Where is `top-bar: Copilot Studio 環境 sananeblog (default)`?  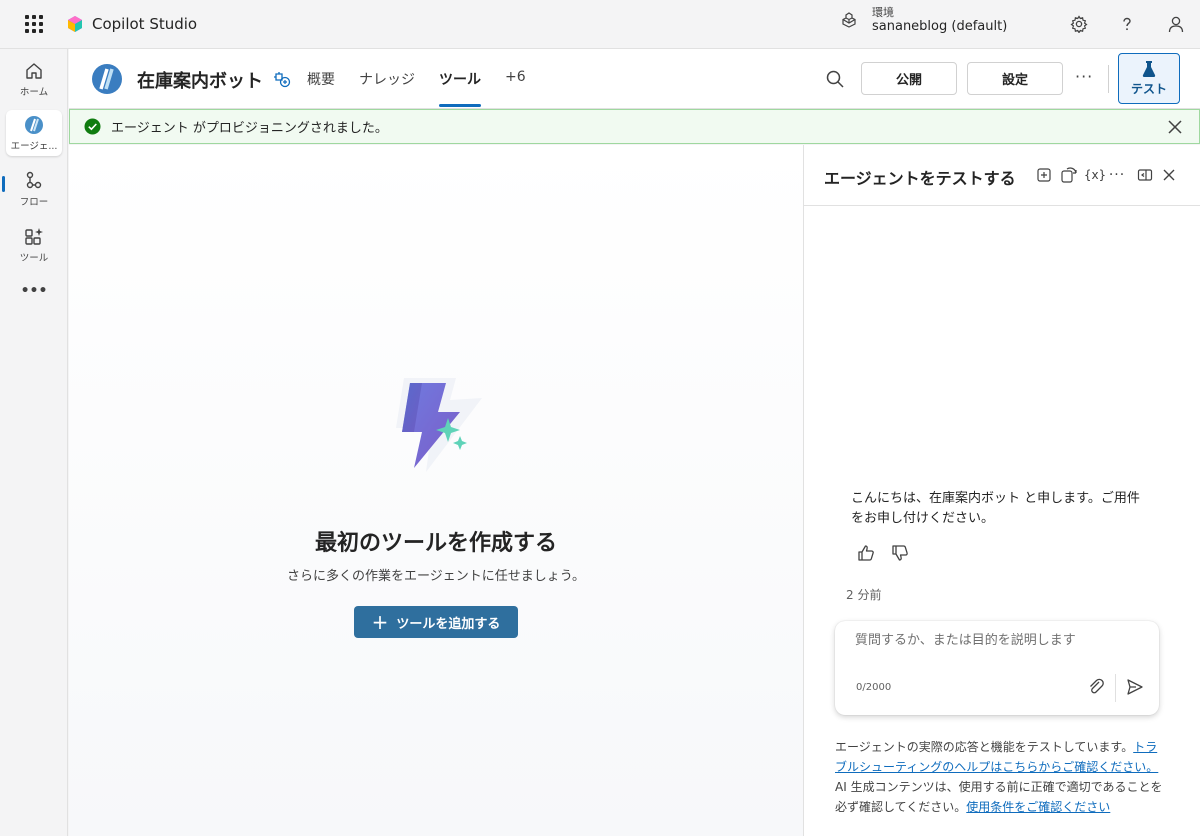
top-bar: Copilot Studio 環境 sananeblog (default) is located at coordinates (600, 24).